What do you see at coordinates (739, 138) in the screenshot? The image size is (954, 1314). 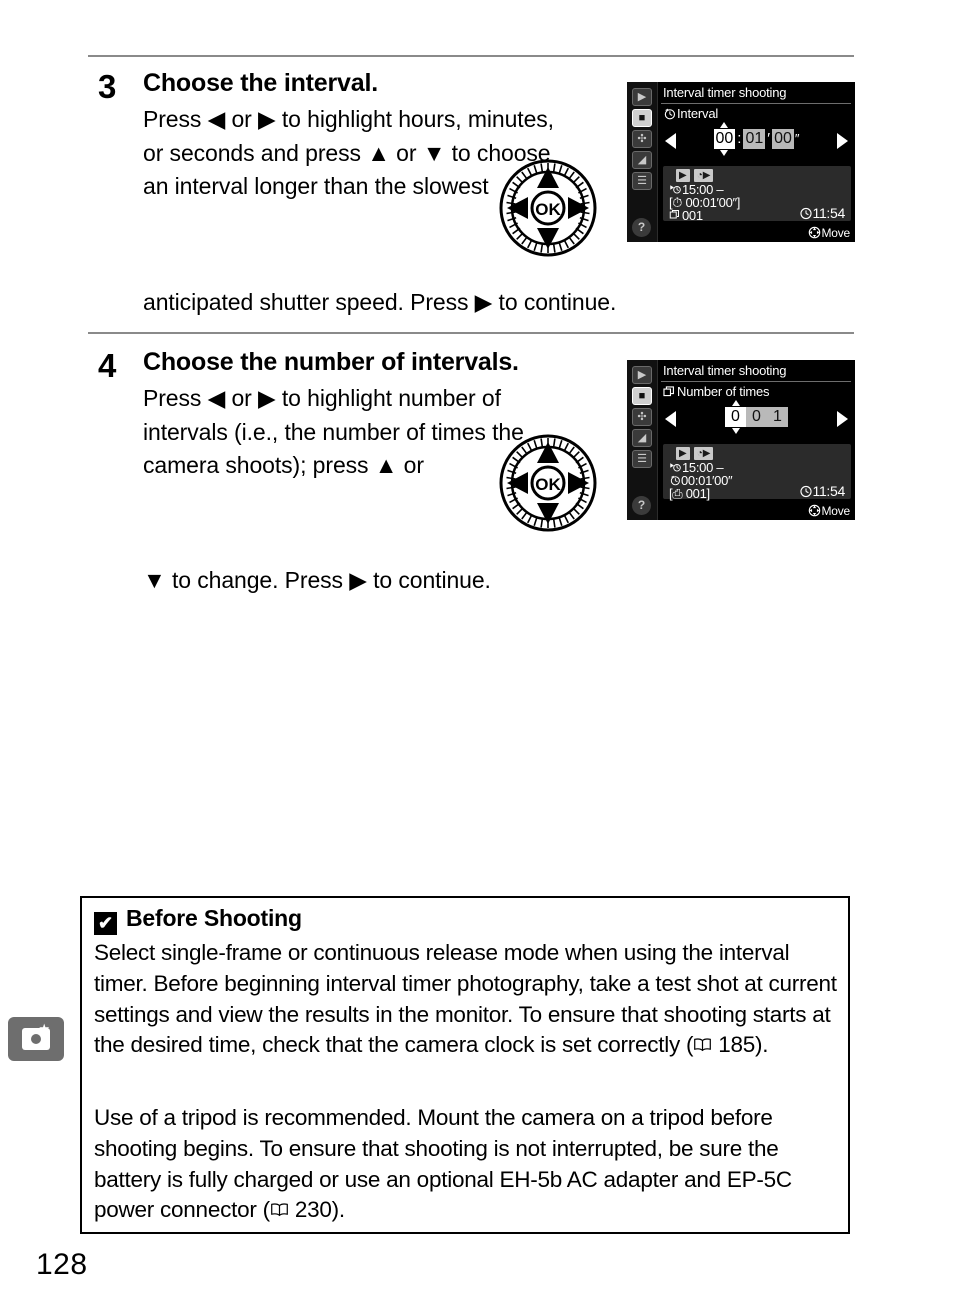 I see `interval-sep-colon: :` at bounding box center [739, 138].